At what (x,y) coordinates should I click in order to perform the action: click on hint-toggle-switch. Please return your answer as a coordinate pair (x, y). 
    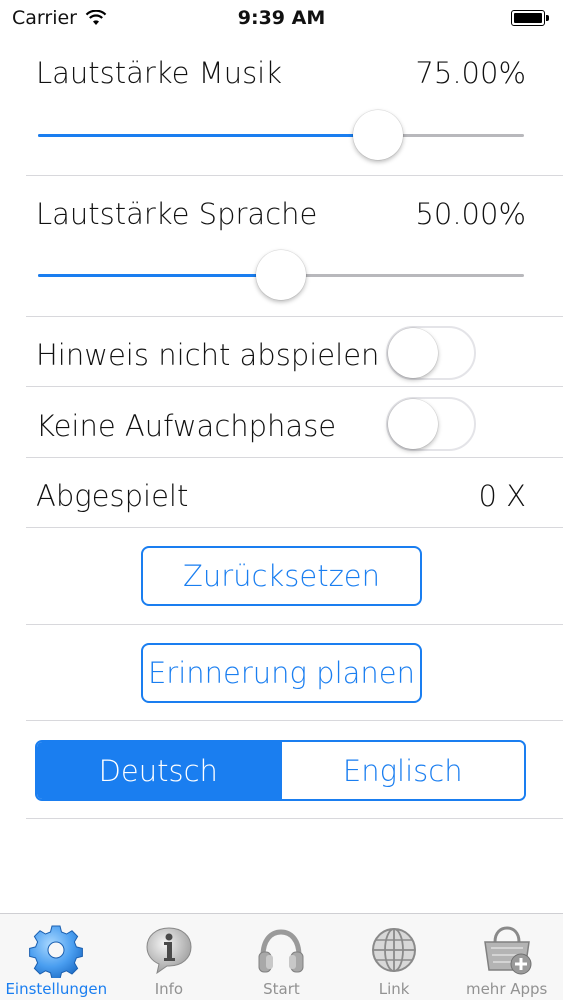
    Looking at the image, I should click on (431, 353).